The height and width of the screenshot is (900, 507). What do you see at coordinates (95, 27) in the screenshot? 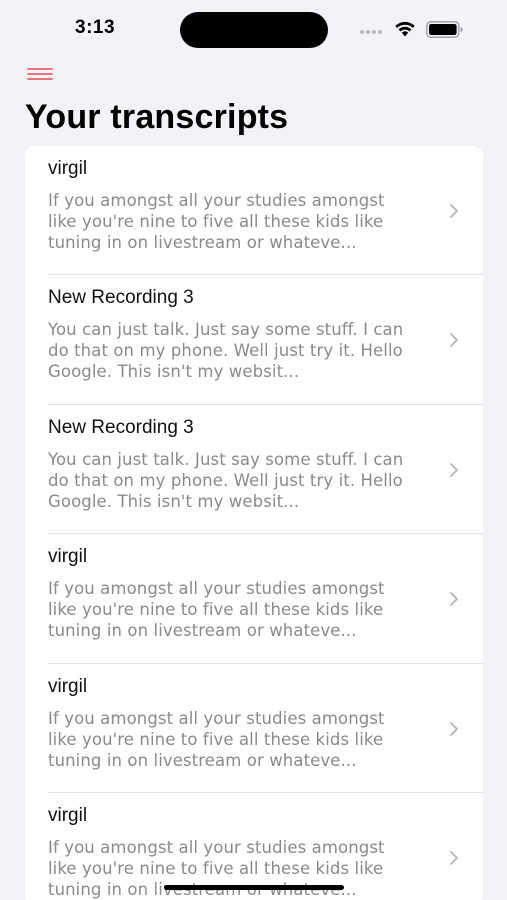
I see `status-time: 3:13` at bounding box center [95, 27].